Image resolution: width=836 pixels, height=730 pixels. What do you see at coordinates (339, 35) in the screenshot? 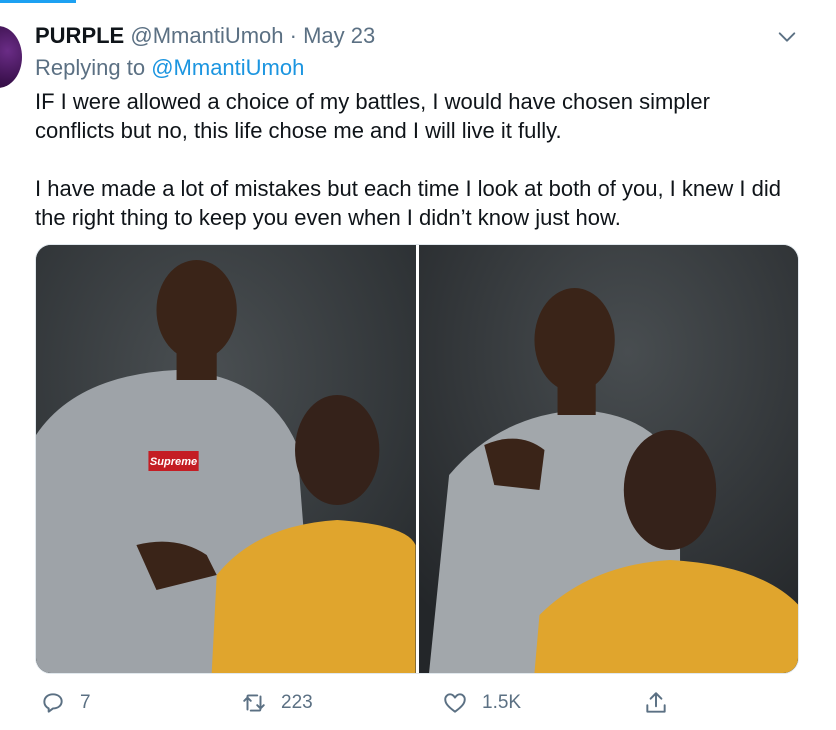
I see `tweet-date: May 23` at bounding box center [339, 35].